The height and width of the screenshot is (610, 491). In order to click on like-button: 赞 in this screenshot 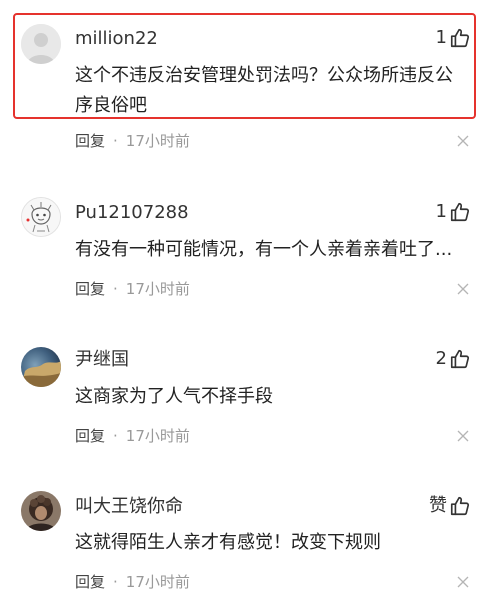, I will do `click(450, 506)`.